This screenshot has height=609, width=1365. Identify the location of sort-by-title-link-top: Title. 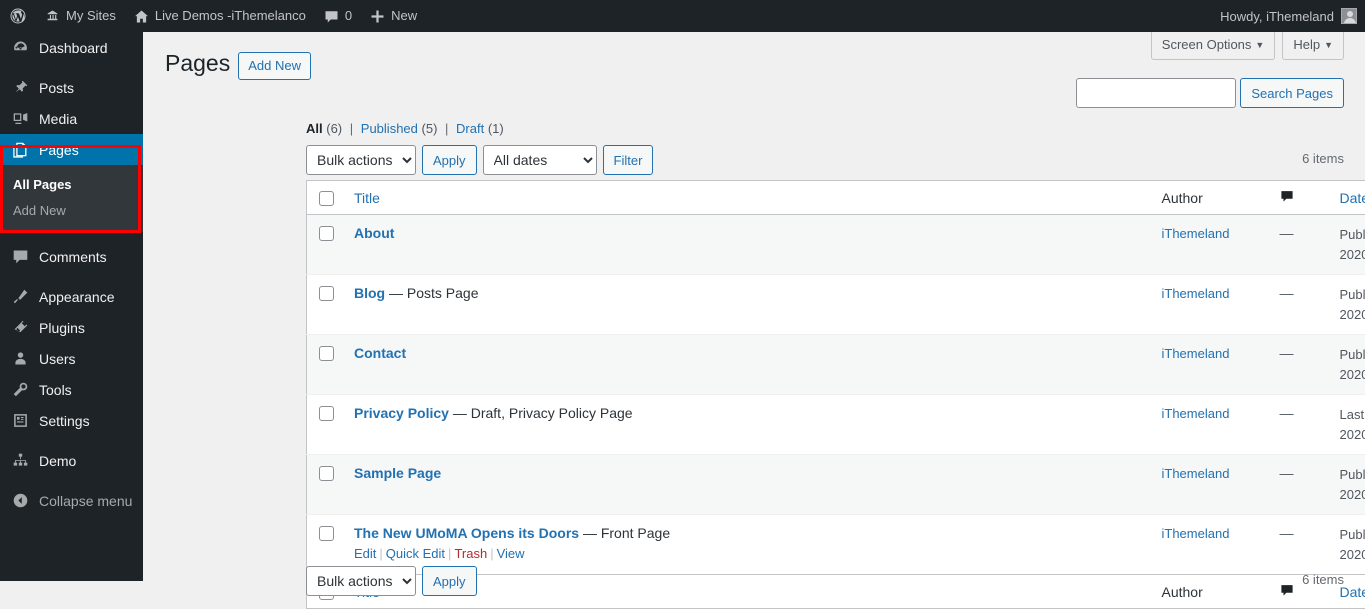
(367, 198).